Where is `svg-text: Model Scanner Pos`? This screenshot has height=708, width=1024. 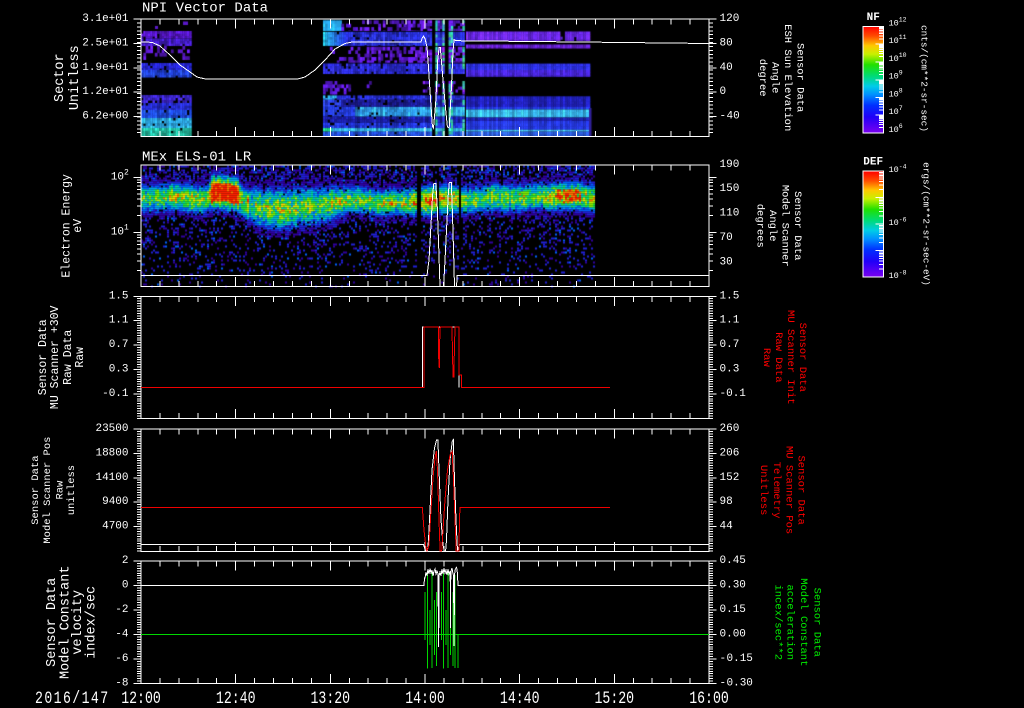 svg-text: Model Scanner Pos is located at coordinates (48, 490).